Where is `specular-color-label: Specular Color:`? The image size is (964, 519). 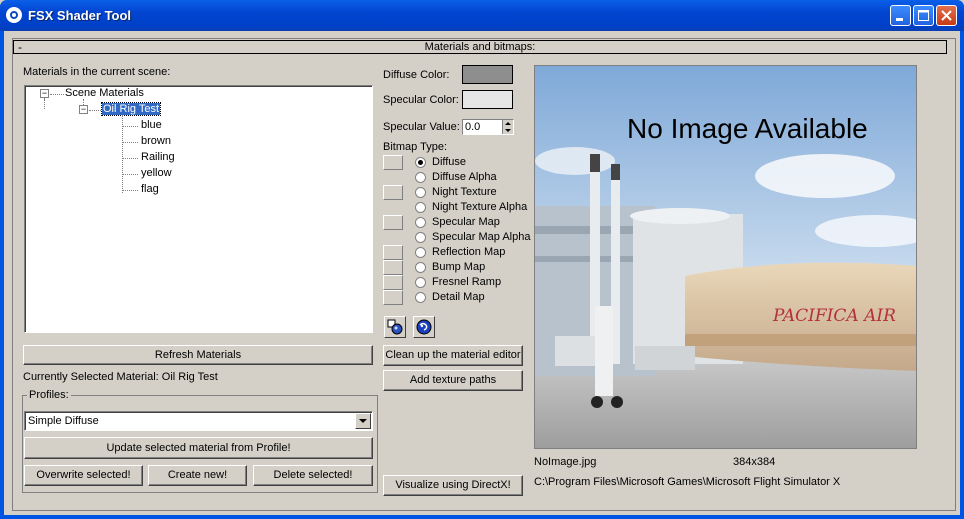 specular-color-label: Specular Color: is located at coordinates (421, 100).